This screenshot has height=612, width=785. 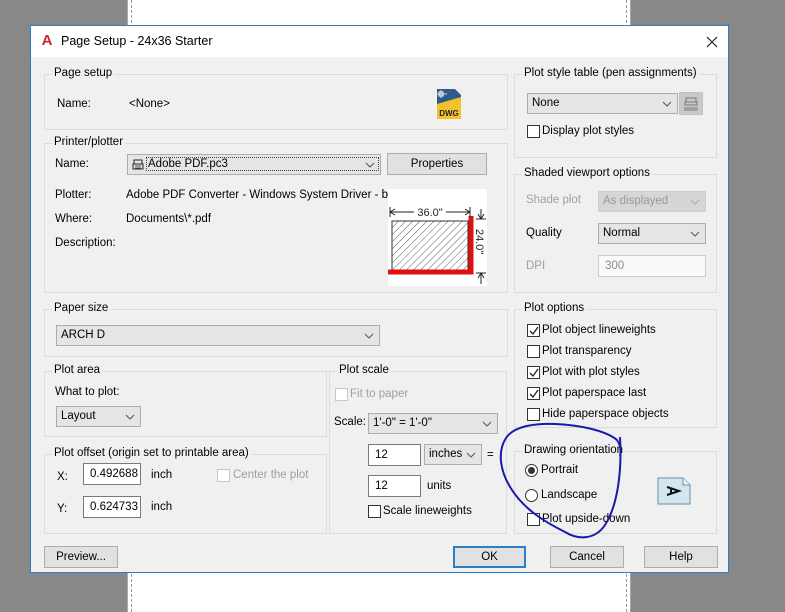 What do you see at coordinates (429, 213) in the screenshot?
I see `paper-width-label: 36.0"` at bounding box center [429, 213].